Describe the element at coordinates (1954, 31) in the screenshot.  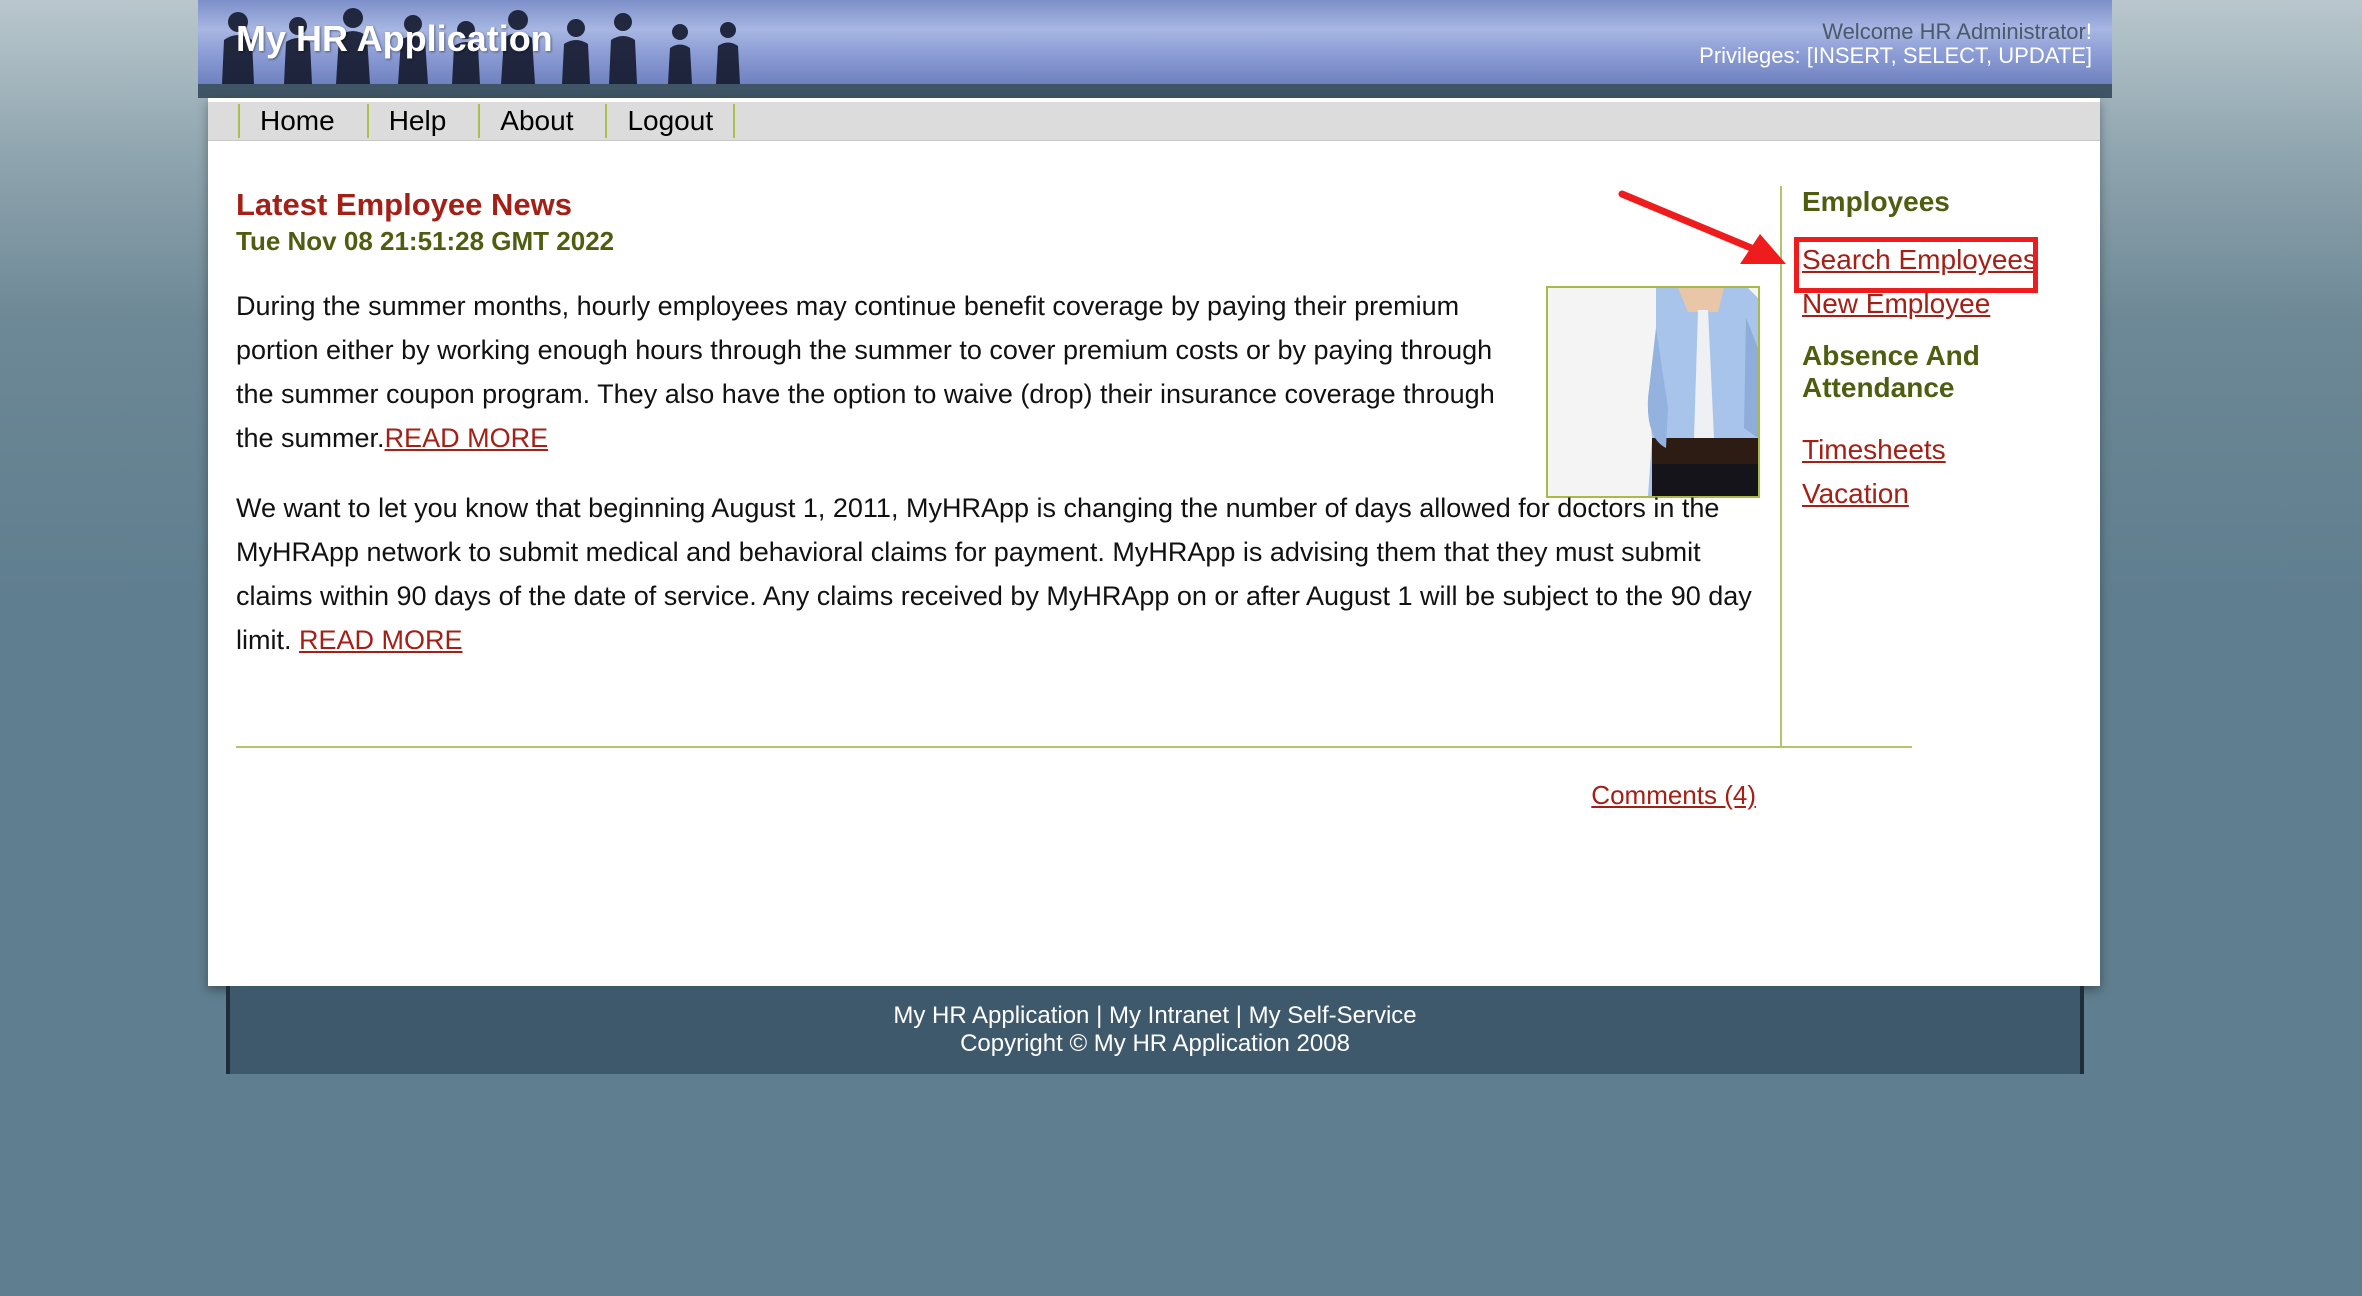
I see `welcome-text: Welcome HR Administrator` at that location.